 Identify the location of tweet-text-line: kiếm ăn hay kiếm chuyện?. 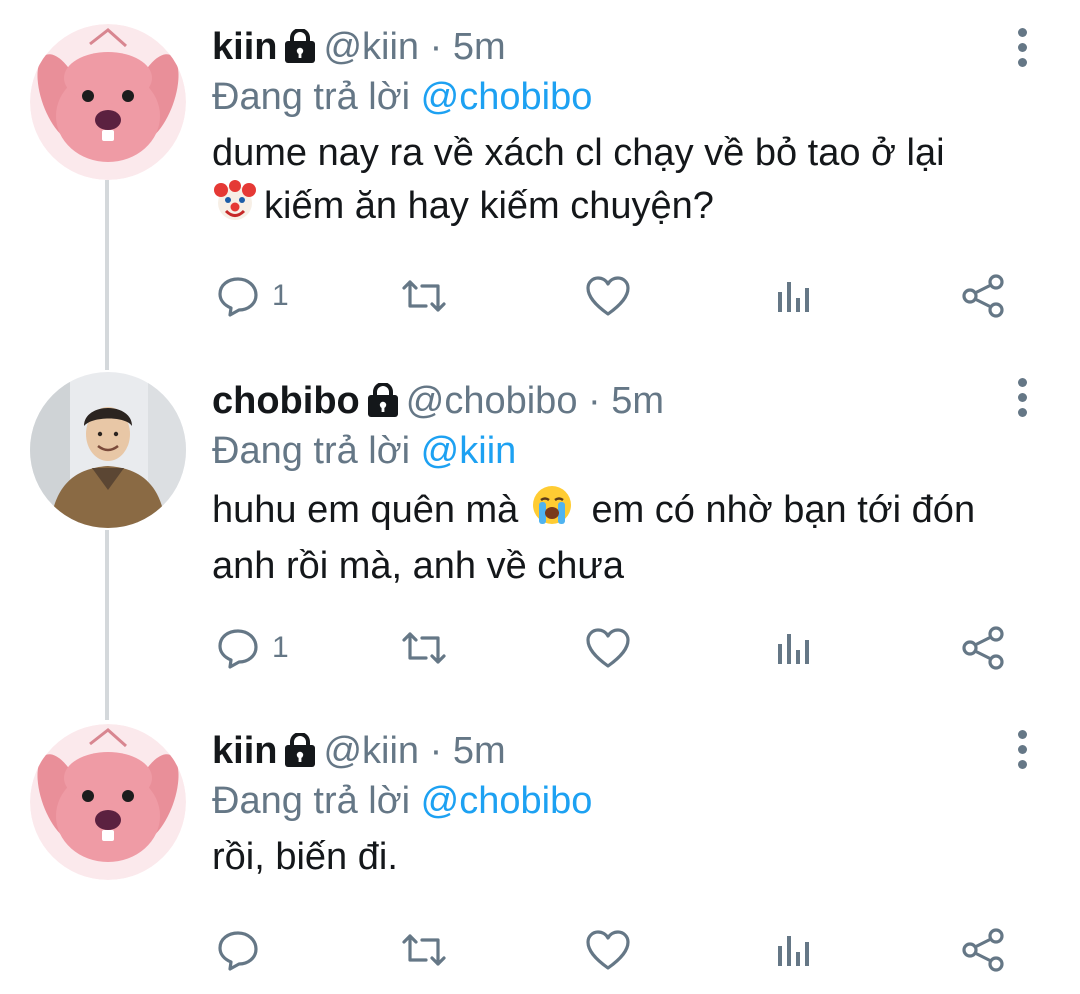
(627, 207).